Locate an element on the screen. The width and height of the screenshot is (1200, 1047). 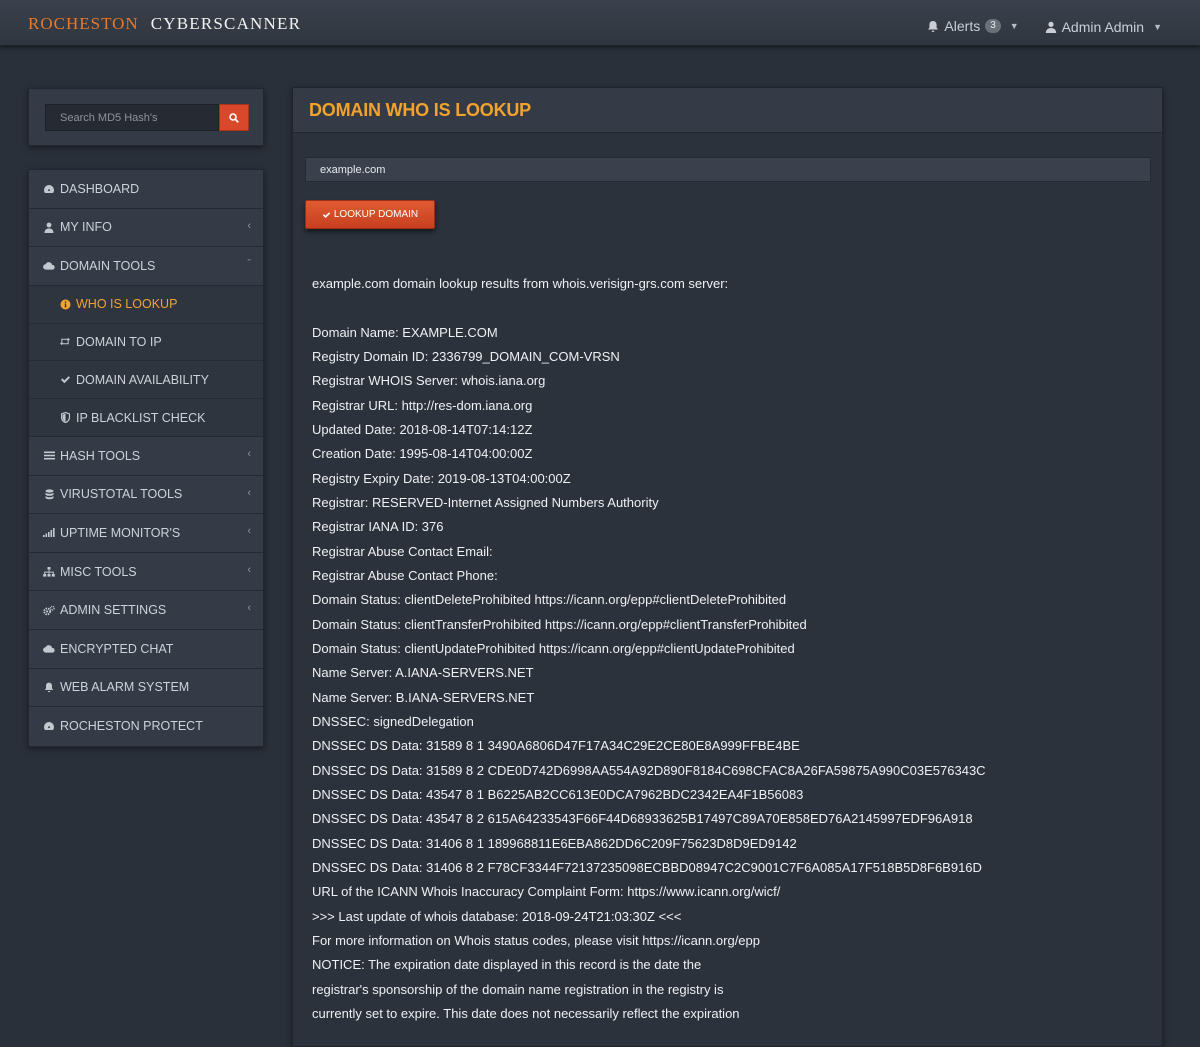
brand-logo: ROCHESTON CYBERSCANNER is located at coordinates (164, 24).